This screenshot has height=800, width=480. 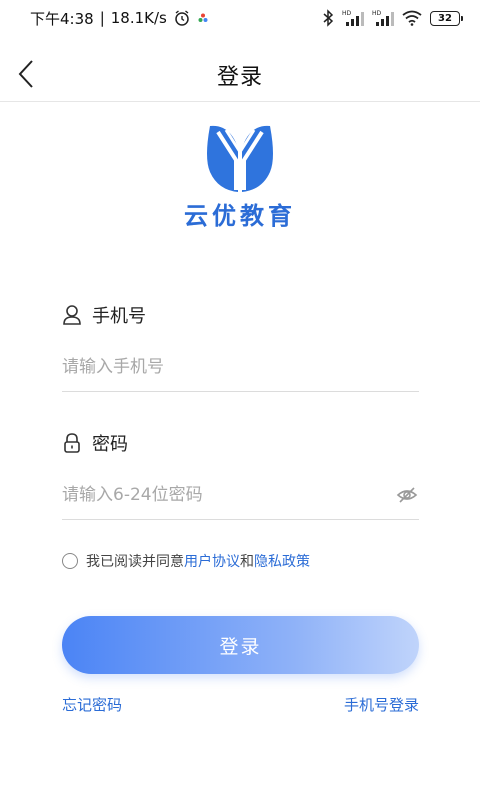 I want to click on status-right: HD HD 32, so click(x=392, y=18).